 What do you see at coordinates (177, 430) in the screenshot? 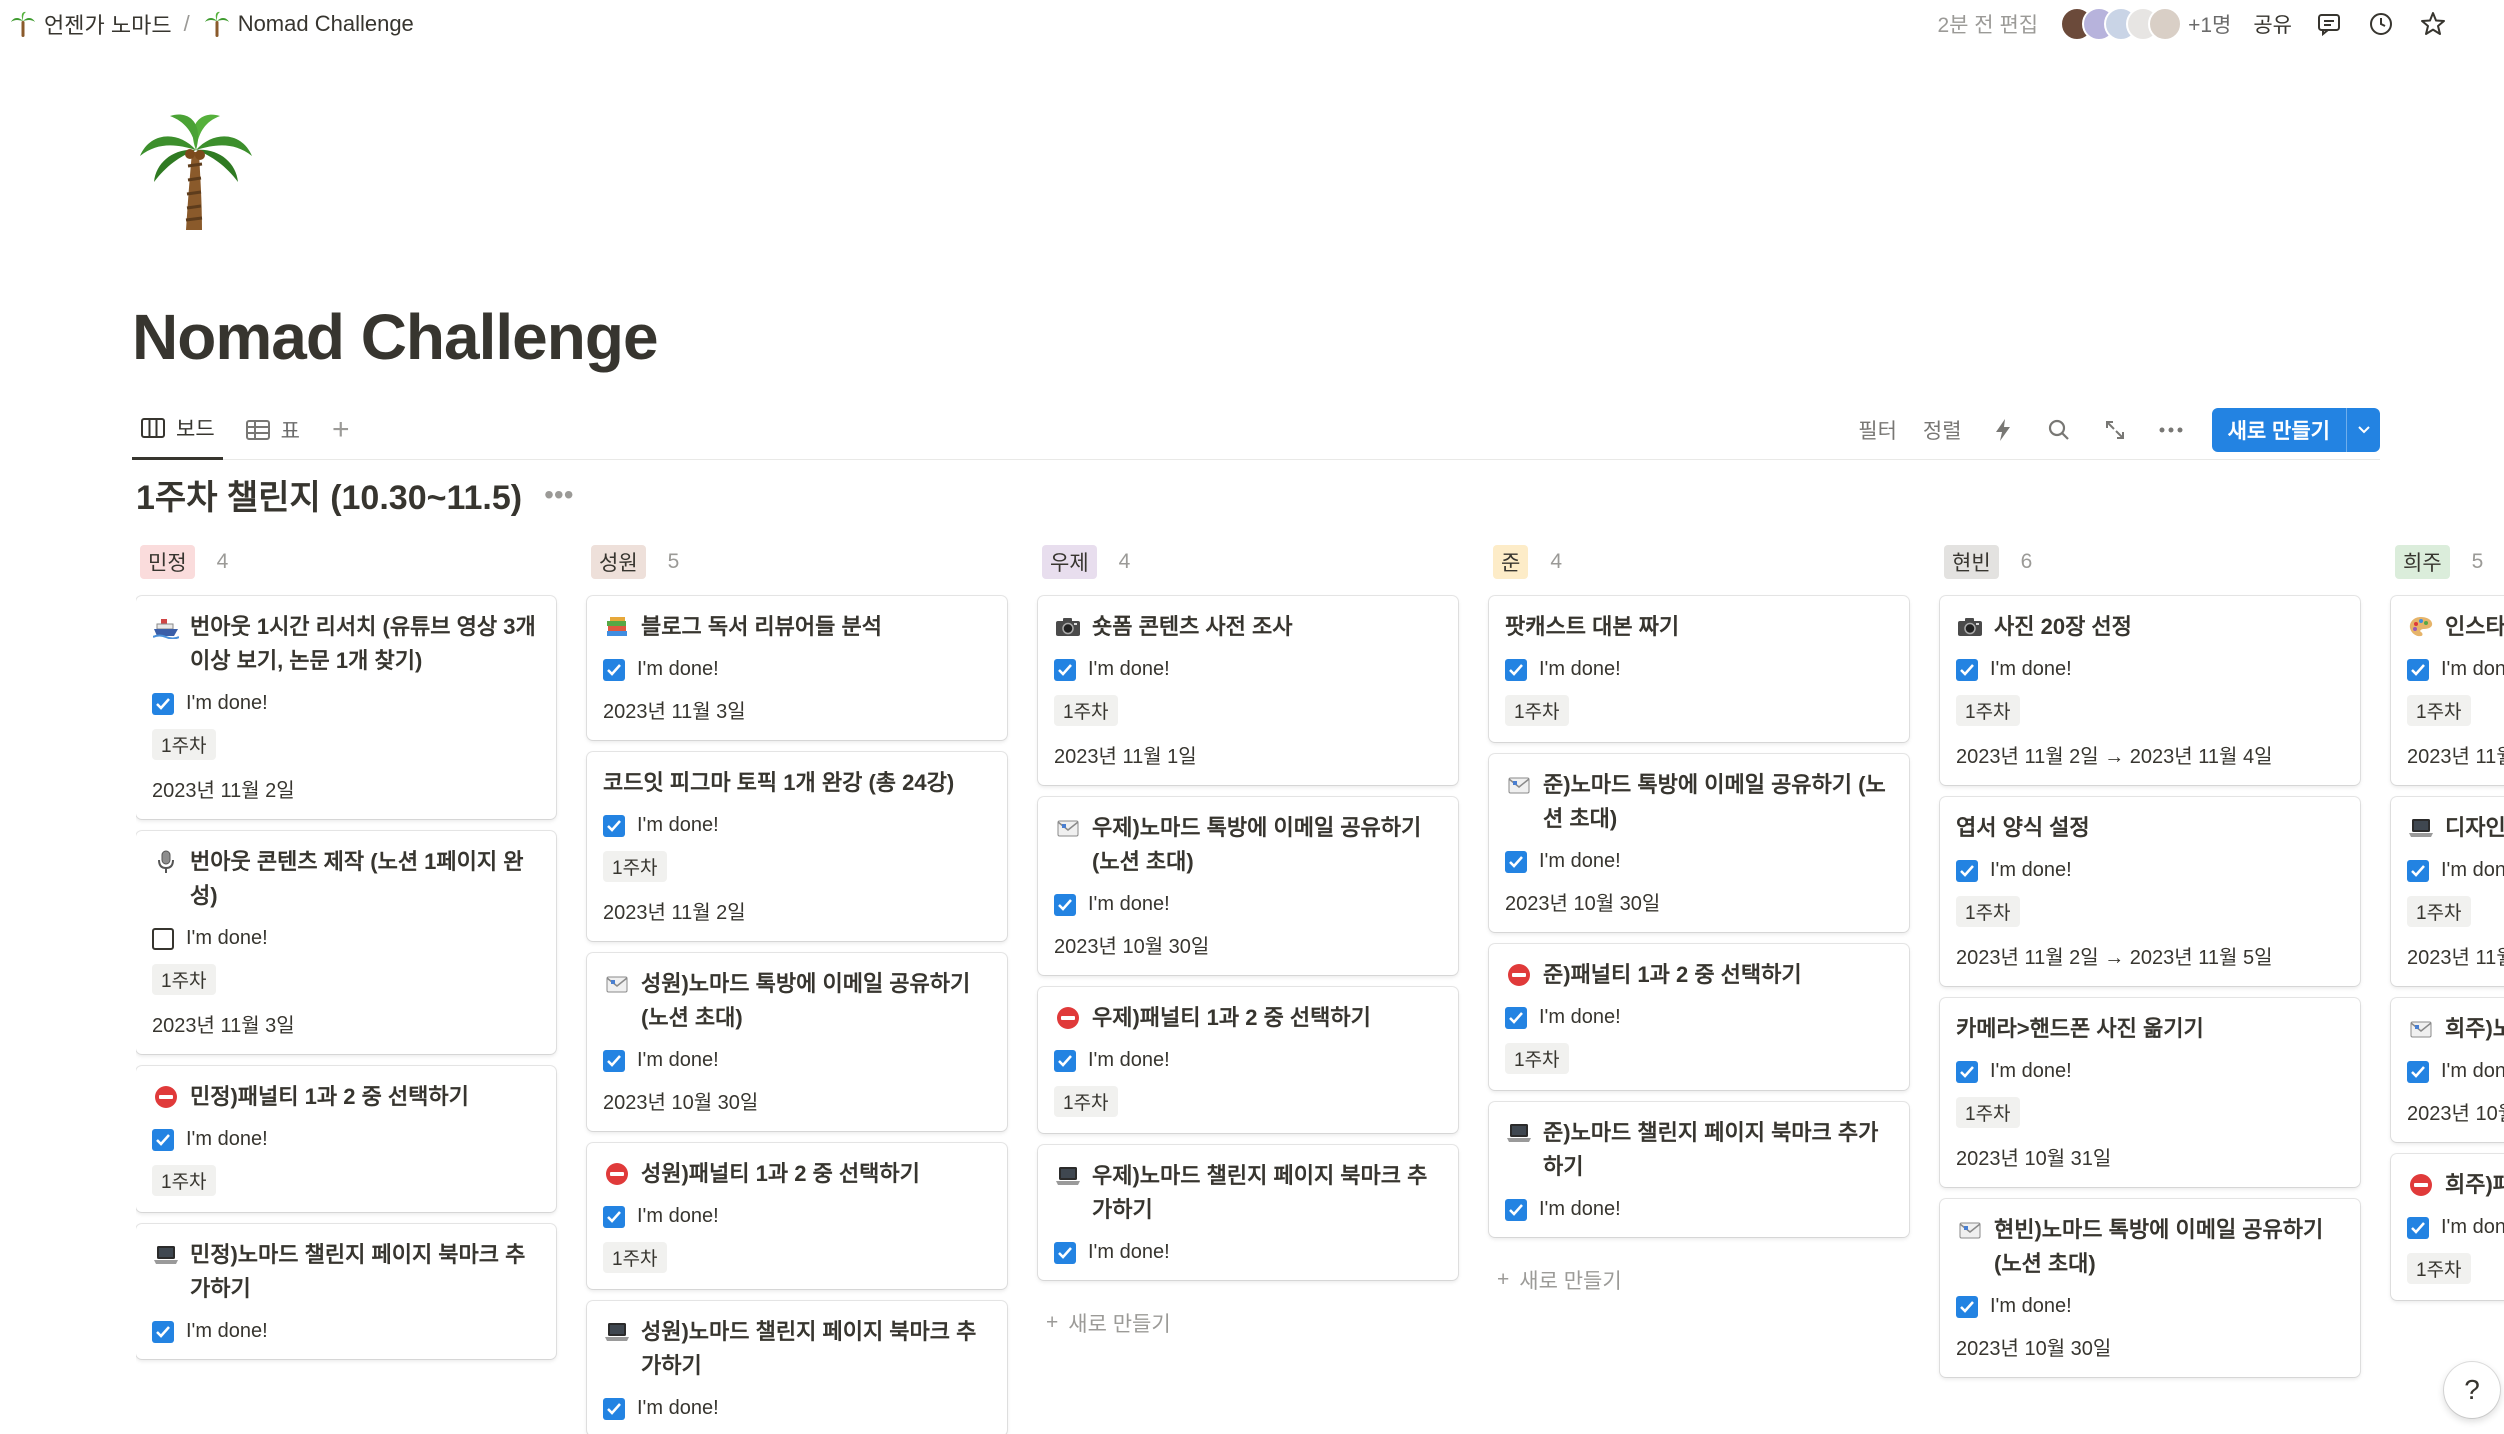
I see `tab-board: 보드` at bounding box center [177, 430].